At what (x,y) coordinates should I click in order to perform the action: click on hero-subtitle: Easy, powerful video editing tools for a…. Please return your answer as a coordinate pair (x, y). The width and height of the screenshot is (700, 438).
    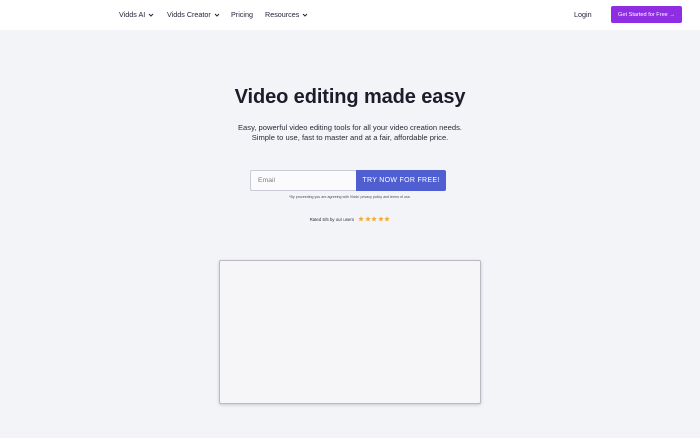
    Looking at the image, I should click on (350, 133).